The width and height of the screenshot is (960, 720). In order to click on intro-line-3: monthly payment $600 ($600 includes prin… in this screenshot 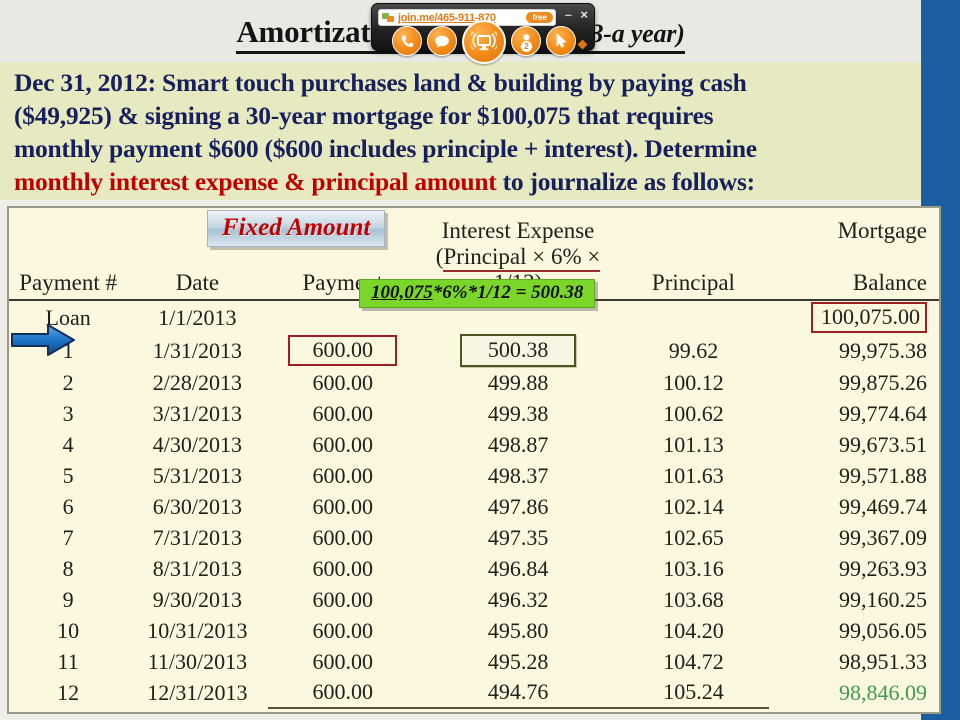, I will do `click(385, 148)`.